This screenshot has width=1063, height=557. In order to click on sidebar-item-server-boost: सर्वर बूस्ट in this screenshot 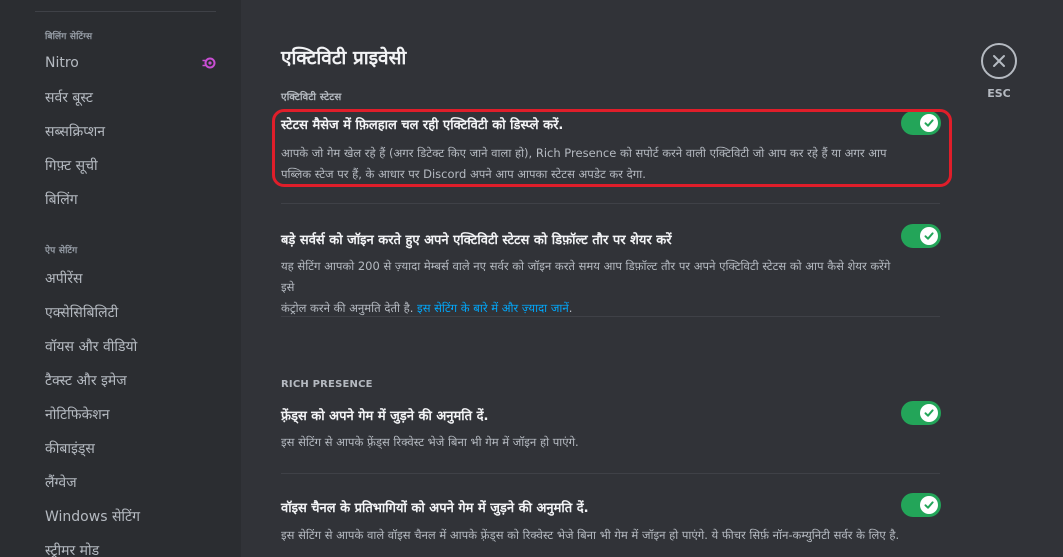, I will do `click(130, 97)`.